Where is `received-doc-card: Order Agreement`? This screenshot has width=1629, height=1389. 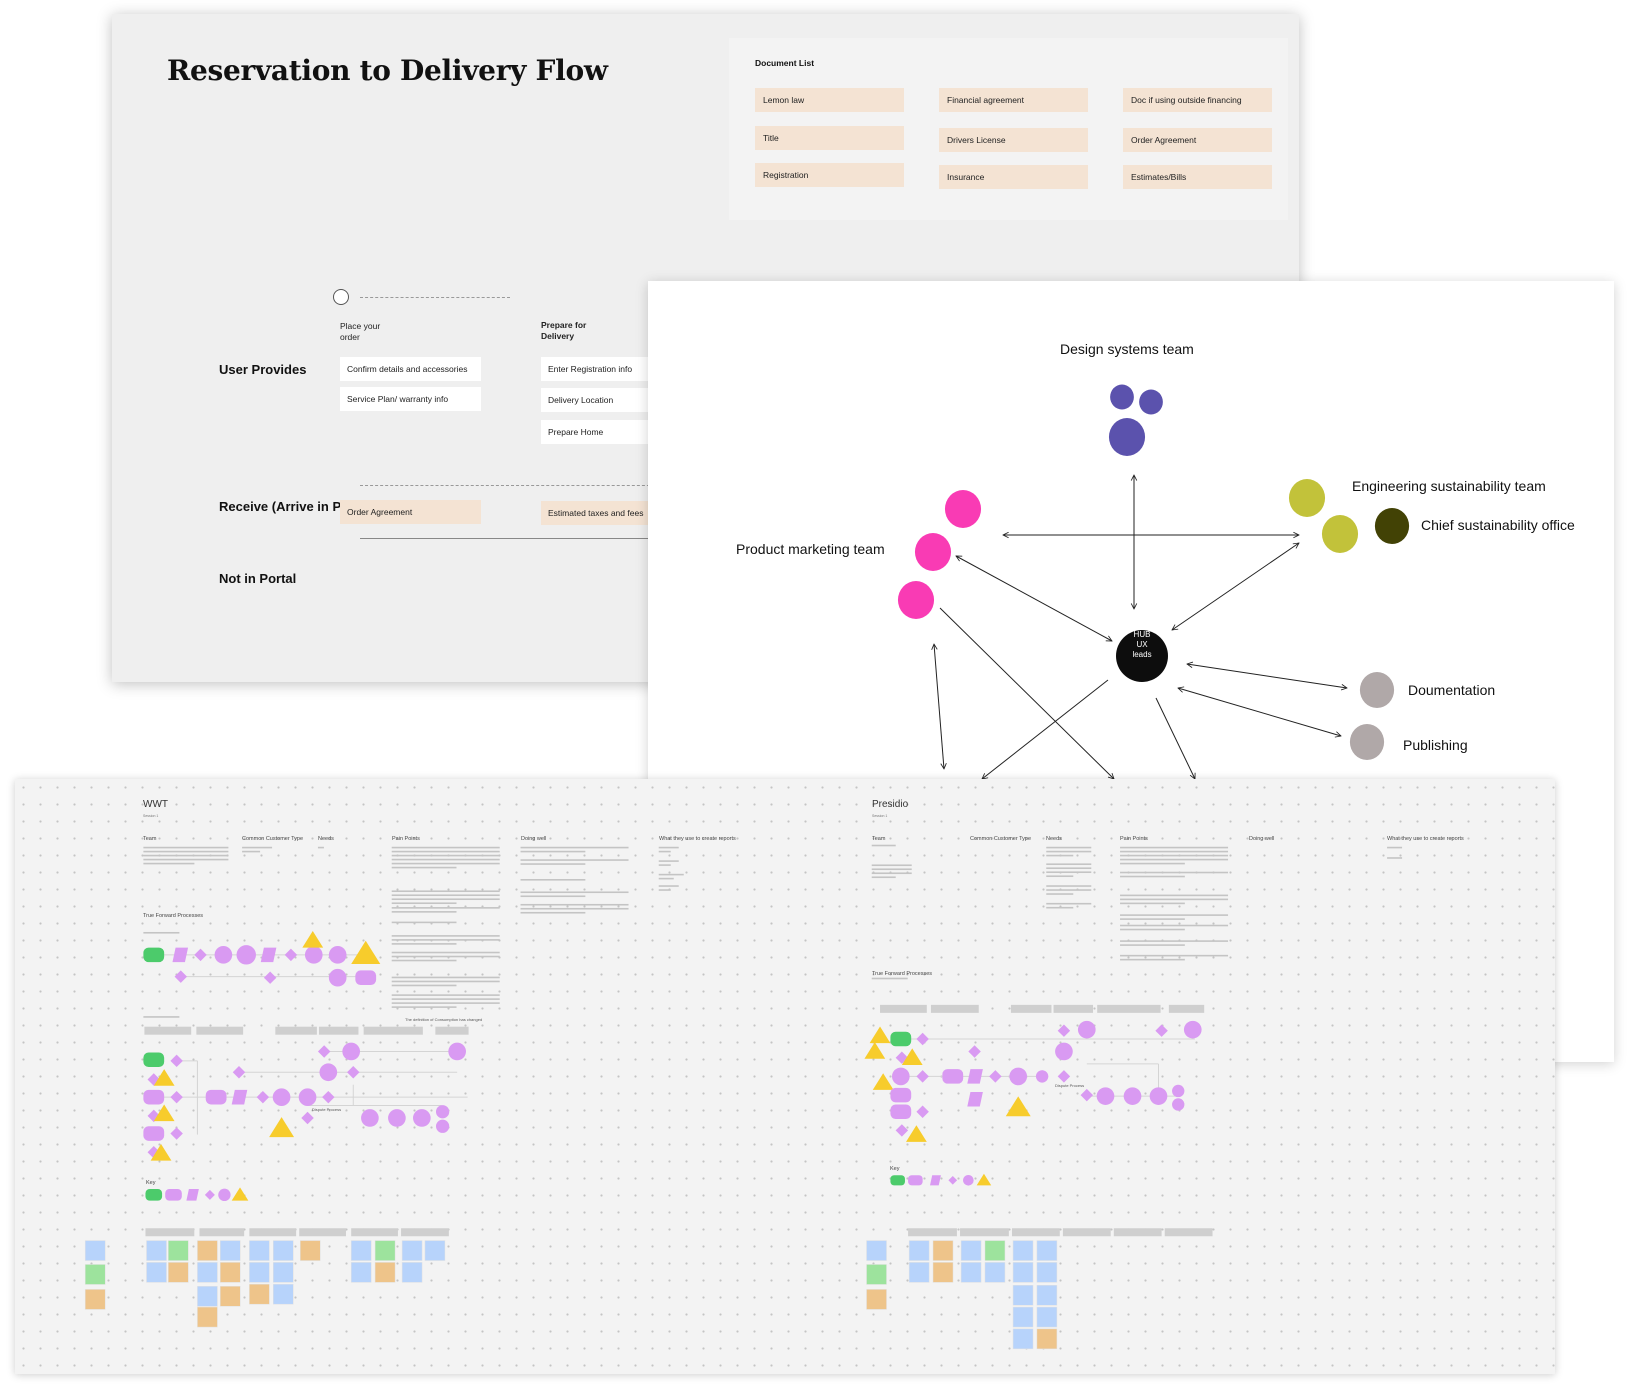
received-doc-card: Order Agreement is located at coordinates (410, 512).